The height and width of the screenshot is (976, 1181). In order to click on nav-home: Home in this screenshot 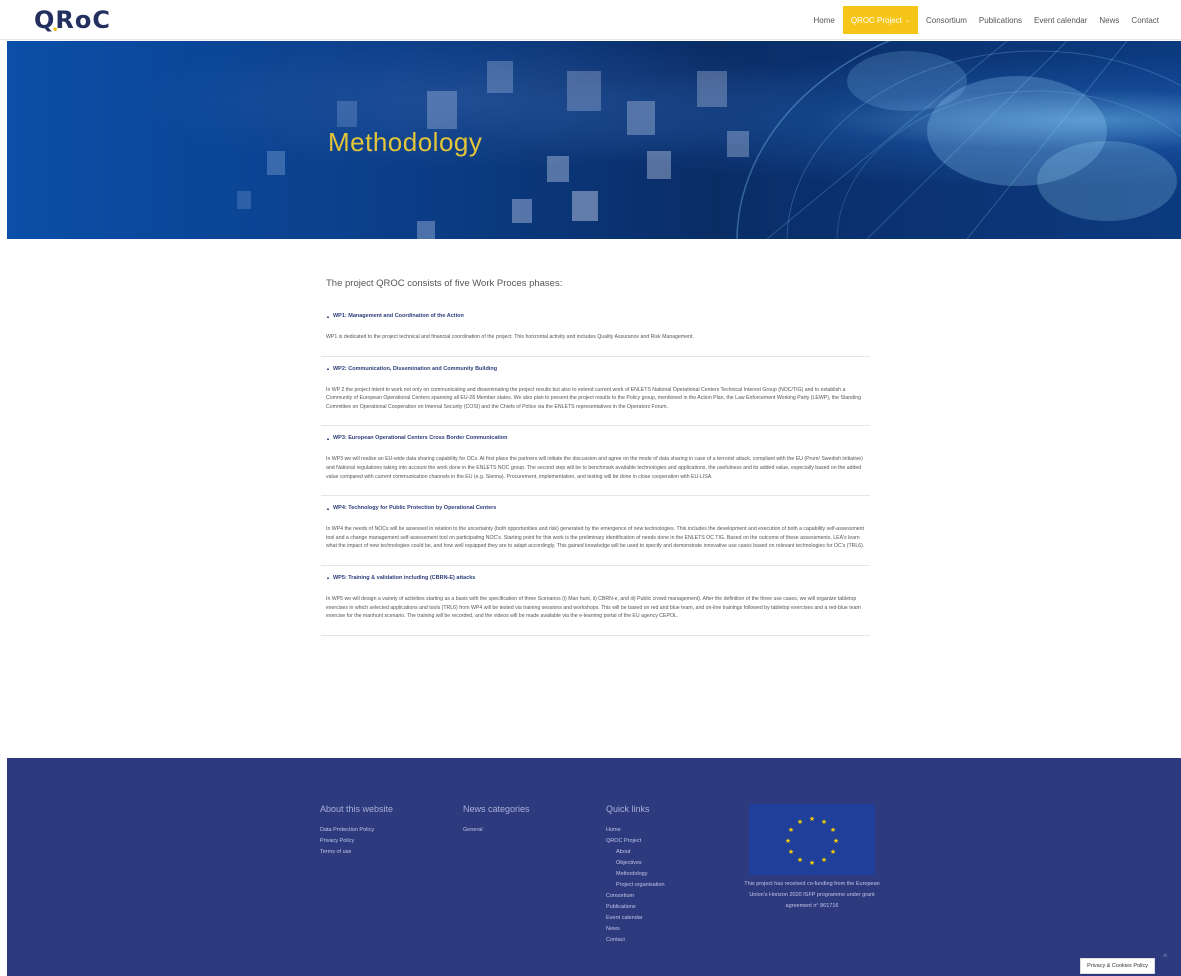, I will do `click(823, 20)`.